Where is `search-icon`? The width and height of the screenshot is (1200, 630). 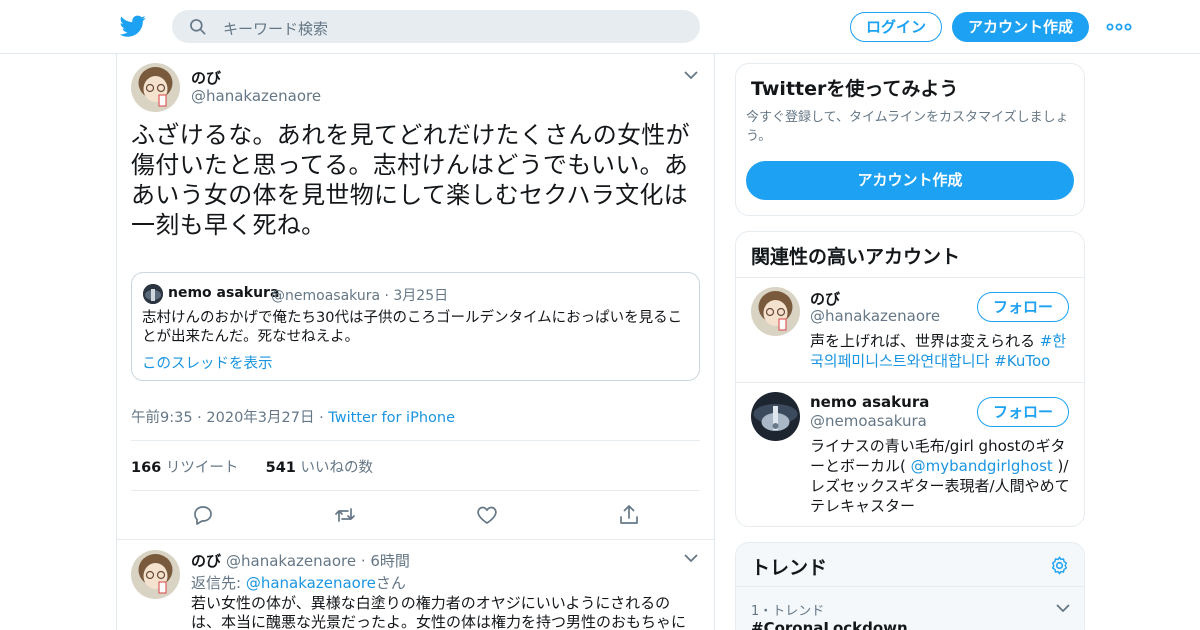 search-icon is located at coordinates (198, 27).